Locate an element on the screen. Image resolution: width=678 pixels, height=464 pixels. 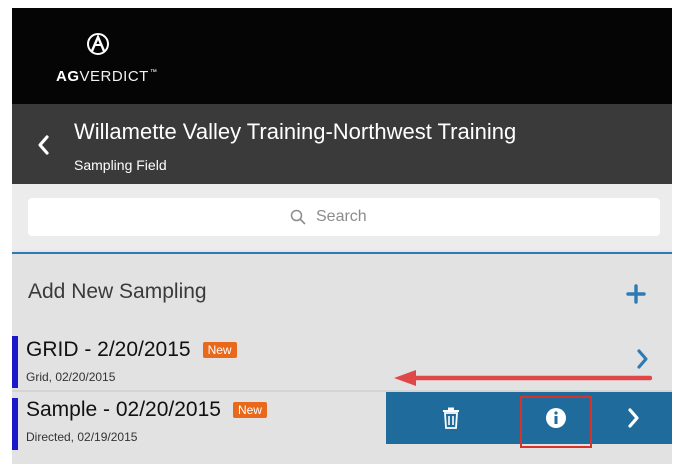
open-button is located at coordinates (634, 418).